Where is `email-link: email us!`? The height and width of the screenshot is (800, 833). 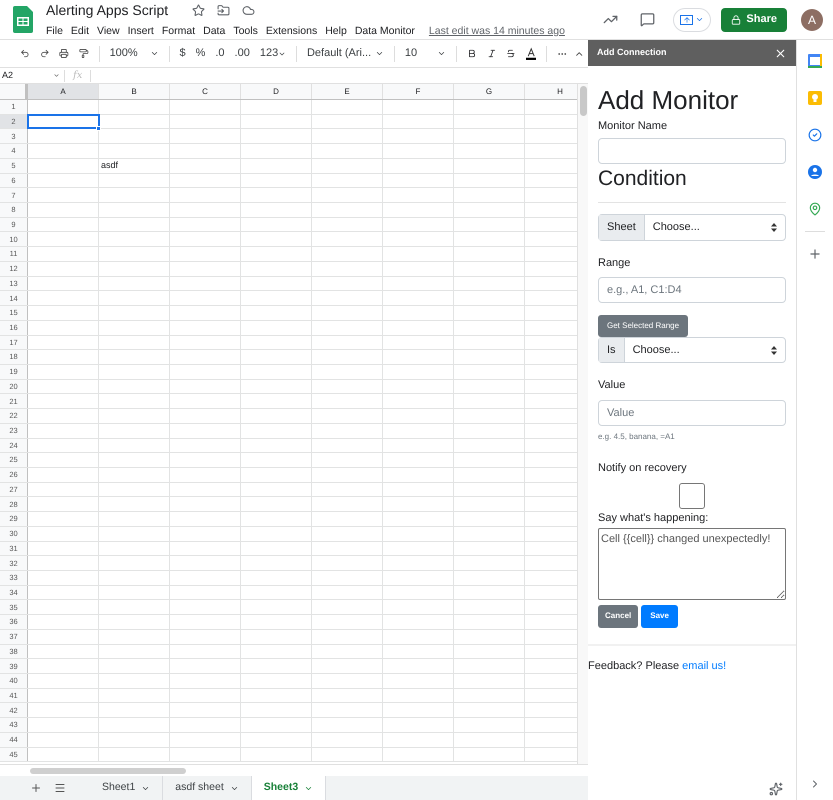
email-link: email us! is located at coordinates (704, 666).